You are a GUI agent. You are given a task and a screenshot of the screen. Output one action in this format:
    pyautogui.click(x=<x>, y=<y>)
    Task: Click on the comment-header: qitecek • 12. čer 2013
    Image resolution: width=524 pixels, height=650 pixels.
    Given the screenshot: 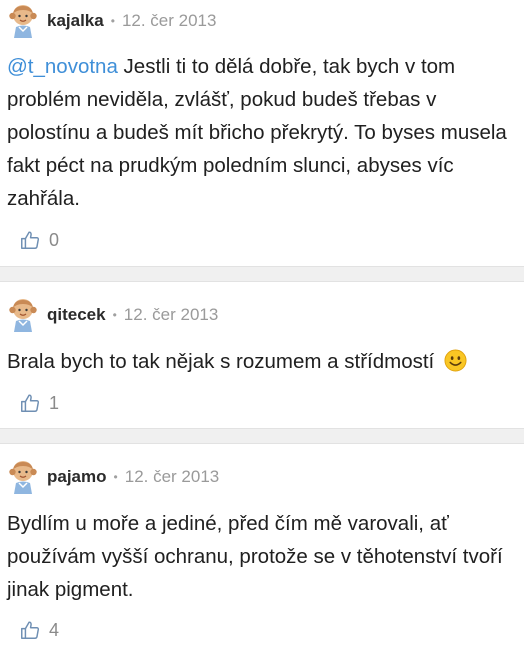 What is the action you would take?
    pyautogui.click(x=113, y=315)
    